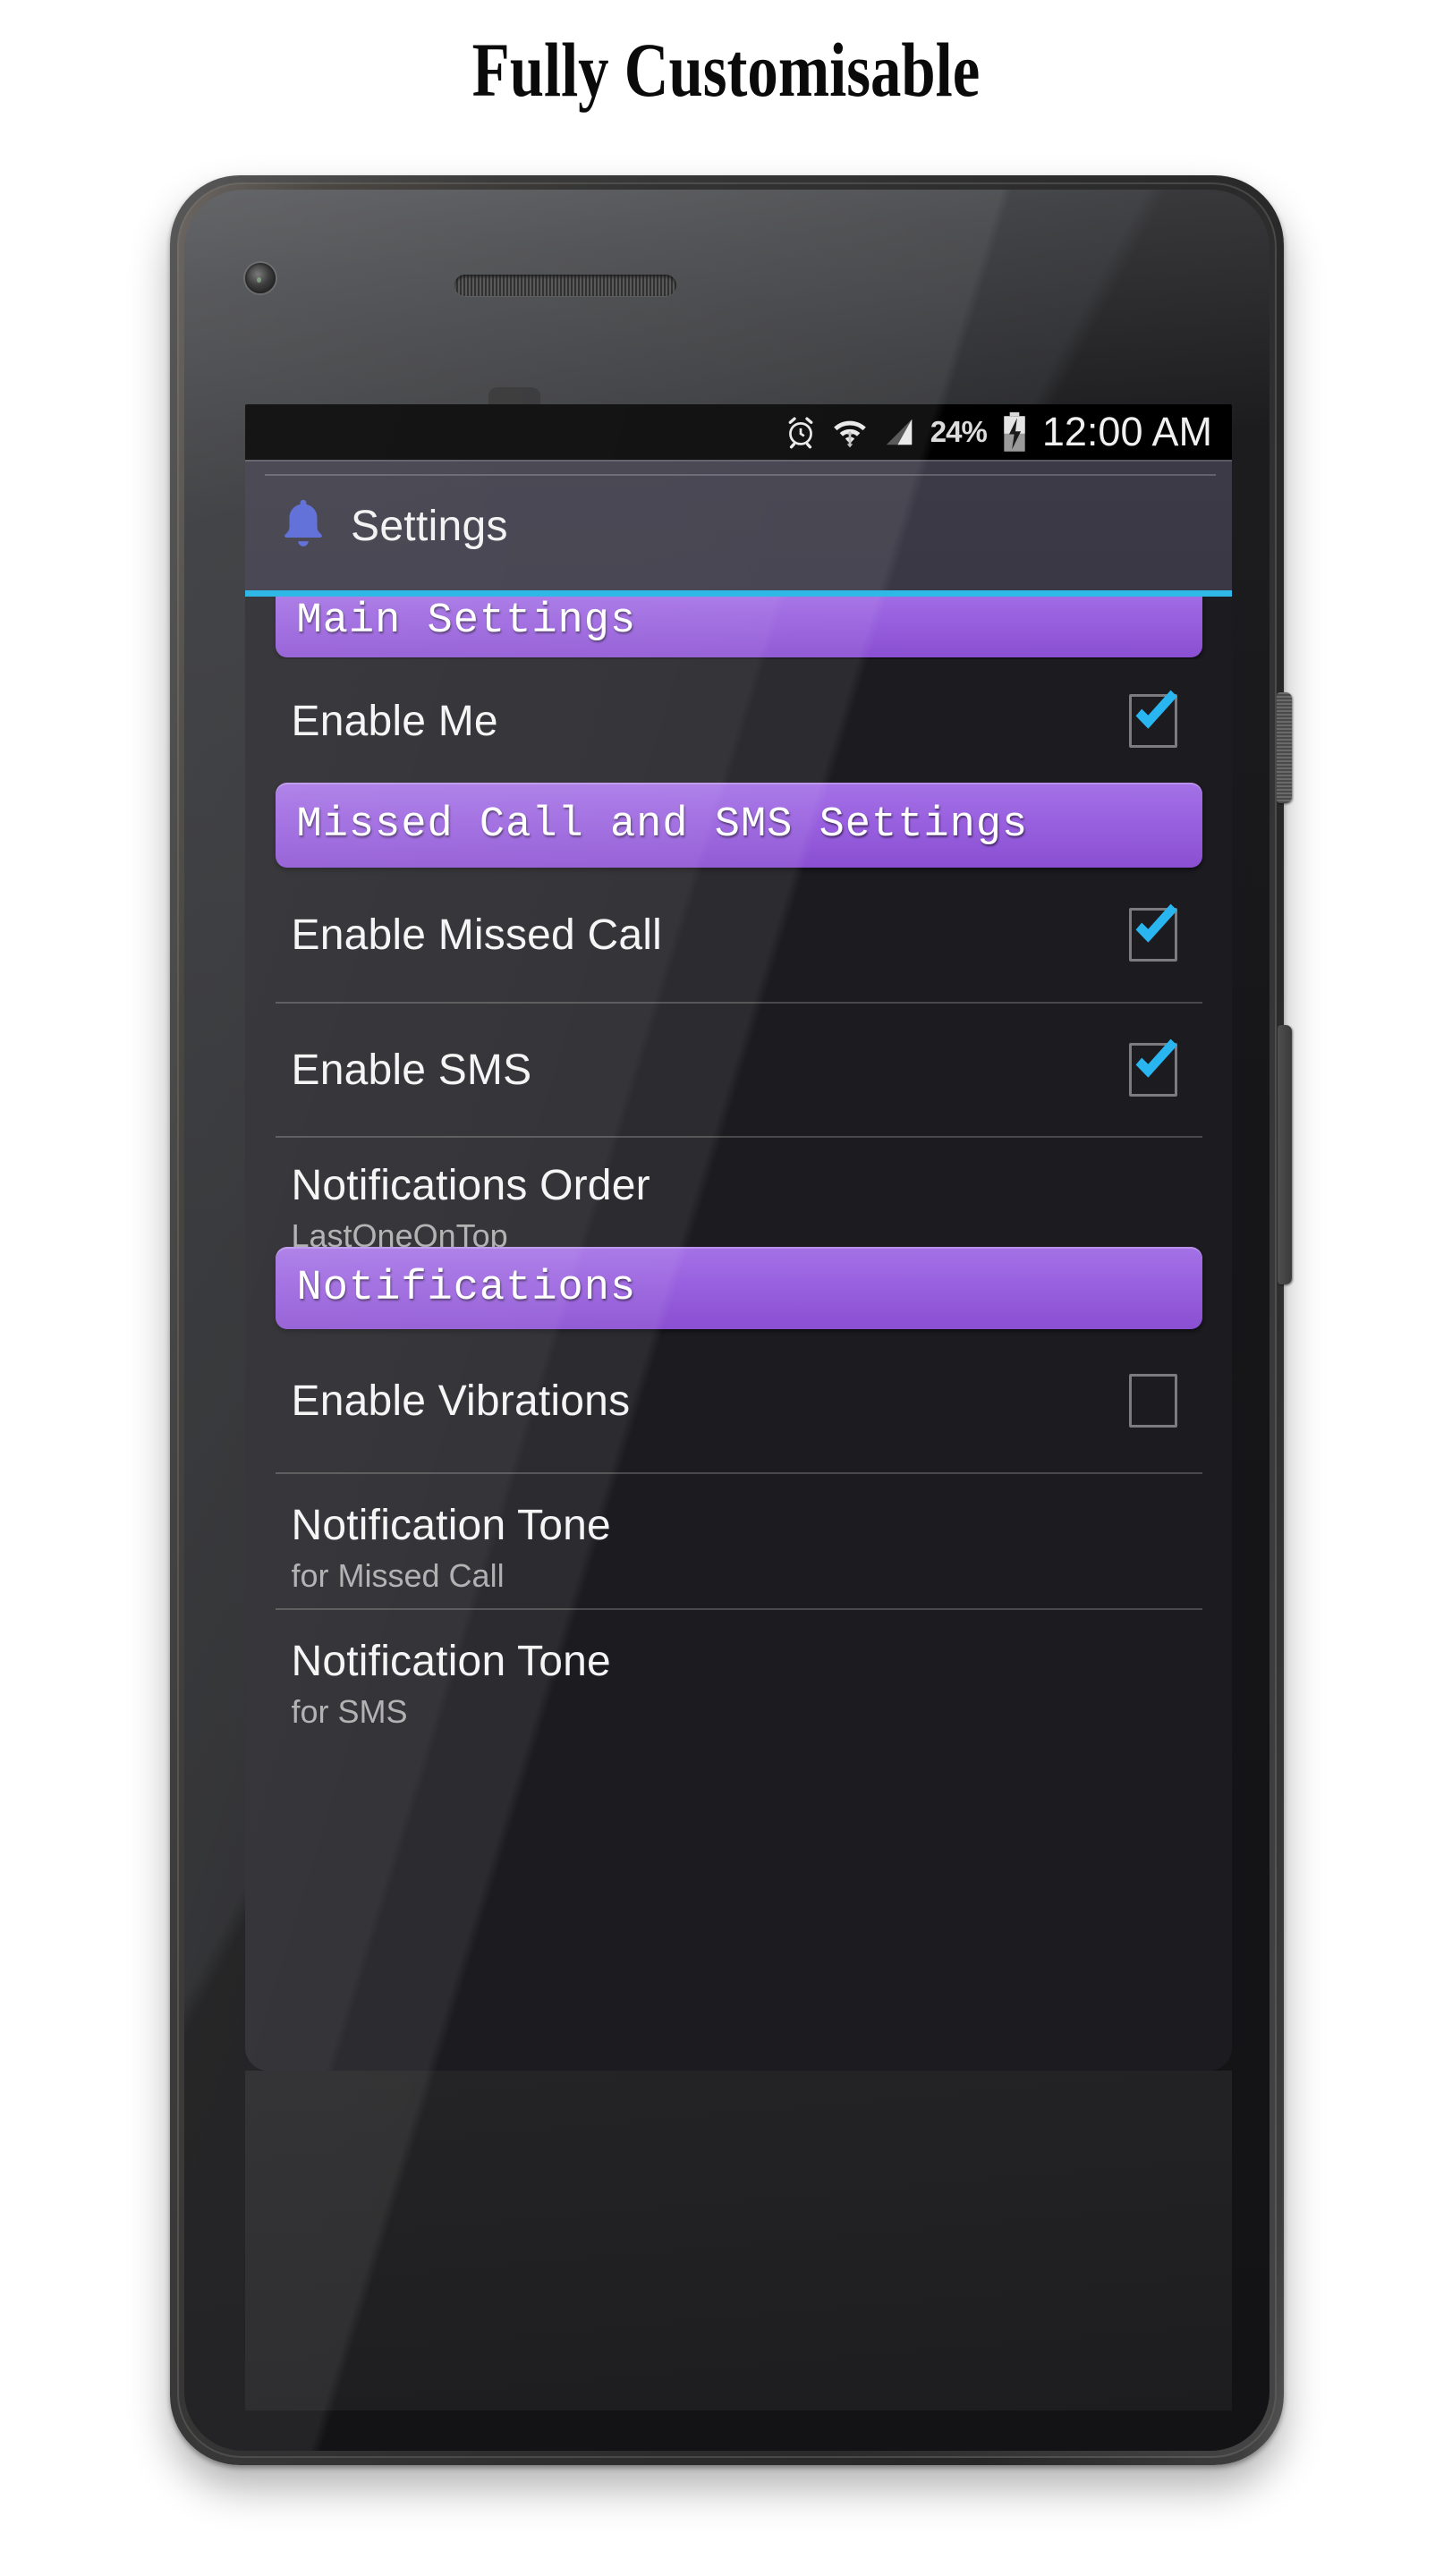  What do you see at coordinates (466, 1288) in the screenshot?
I see `section-header-notifications-label: Notifications` at bounding box center [466, 1288].